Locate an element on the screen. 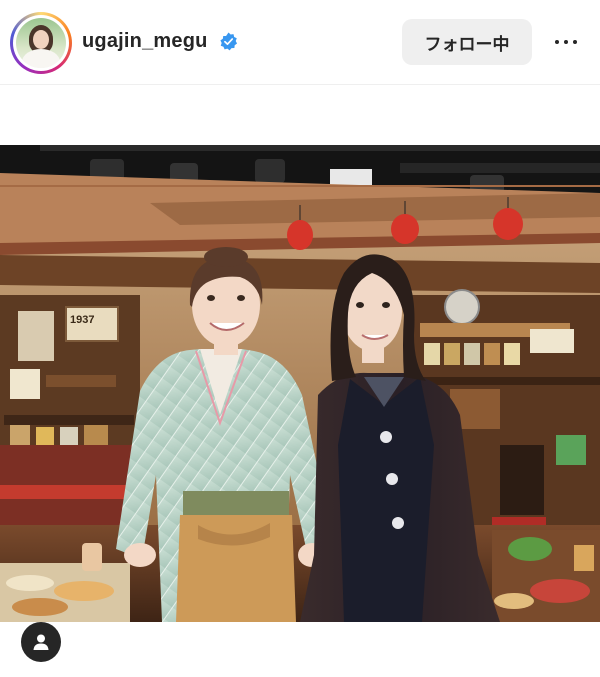 Image resolution: width=600 pixels, height=677 pixels. post-header: ugajin_megu フォロー中 is located at coordinates (300, 42).